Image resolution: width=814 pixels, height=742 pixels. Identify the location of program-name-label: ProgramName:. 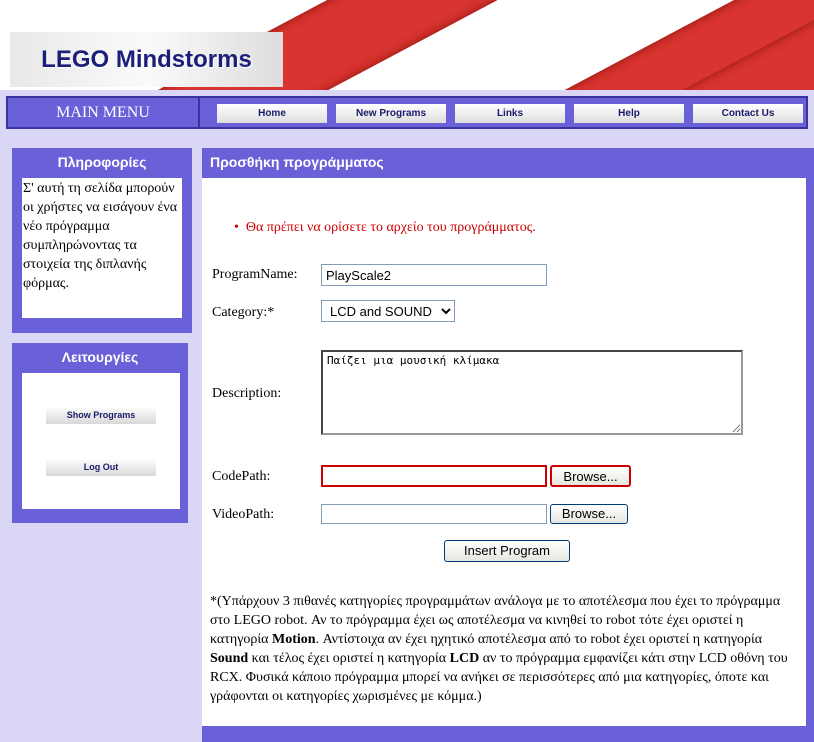
(255, 274).